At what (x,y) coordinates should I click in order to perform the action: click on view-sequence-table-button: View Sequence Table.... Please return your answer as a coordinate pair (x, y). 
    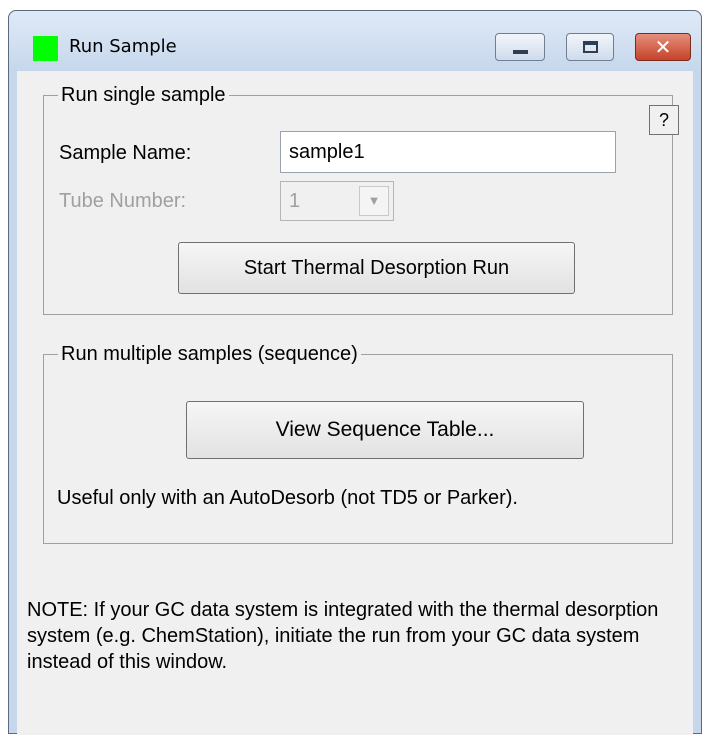
    Looking at the image, I should click on (385, 430).